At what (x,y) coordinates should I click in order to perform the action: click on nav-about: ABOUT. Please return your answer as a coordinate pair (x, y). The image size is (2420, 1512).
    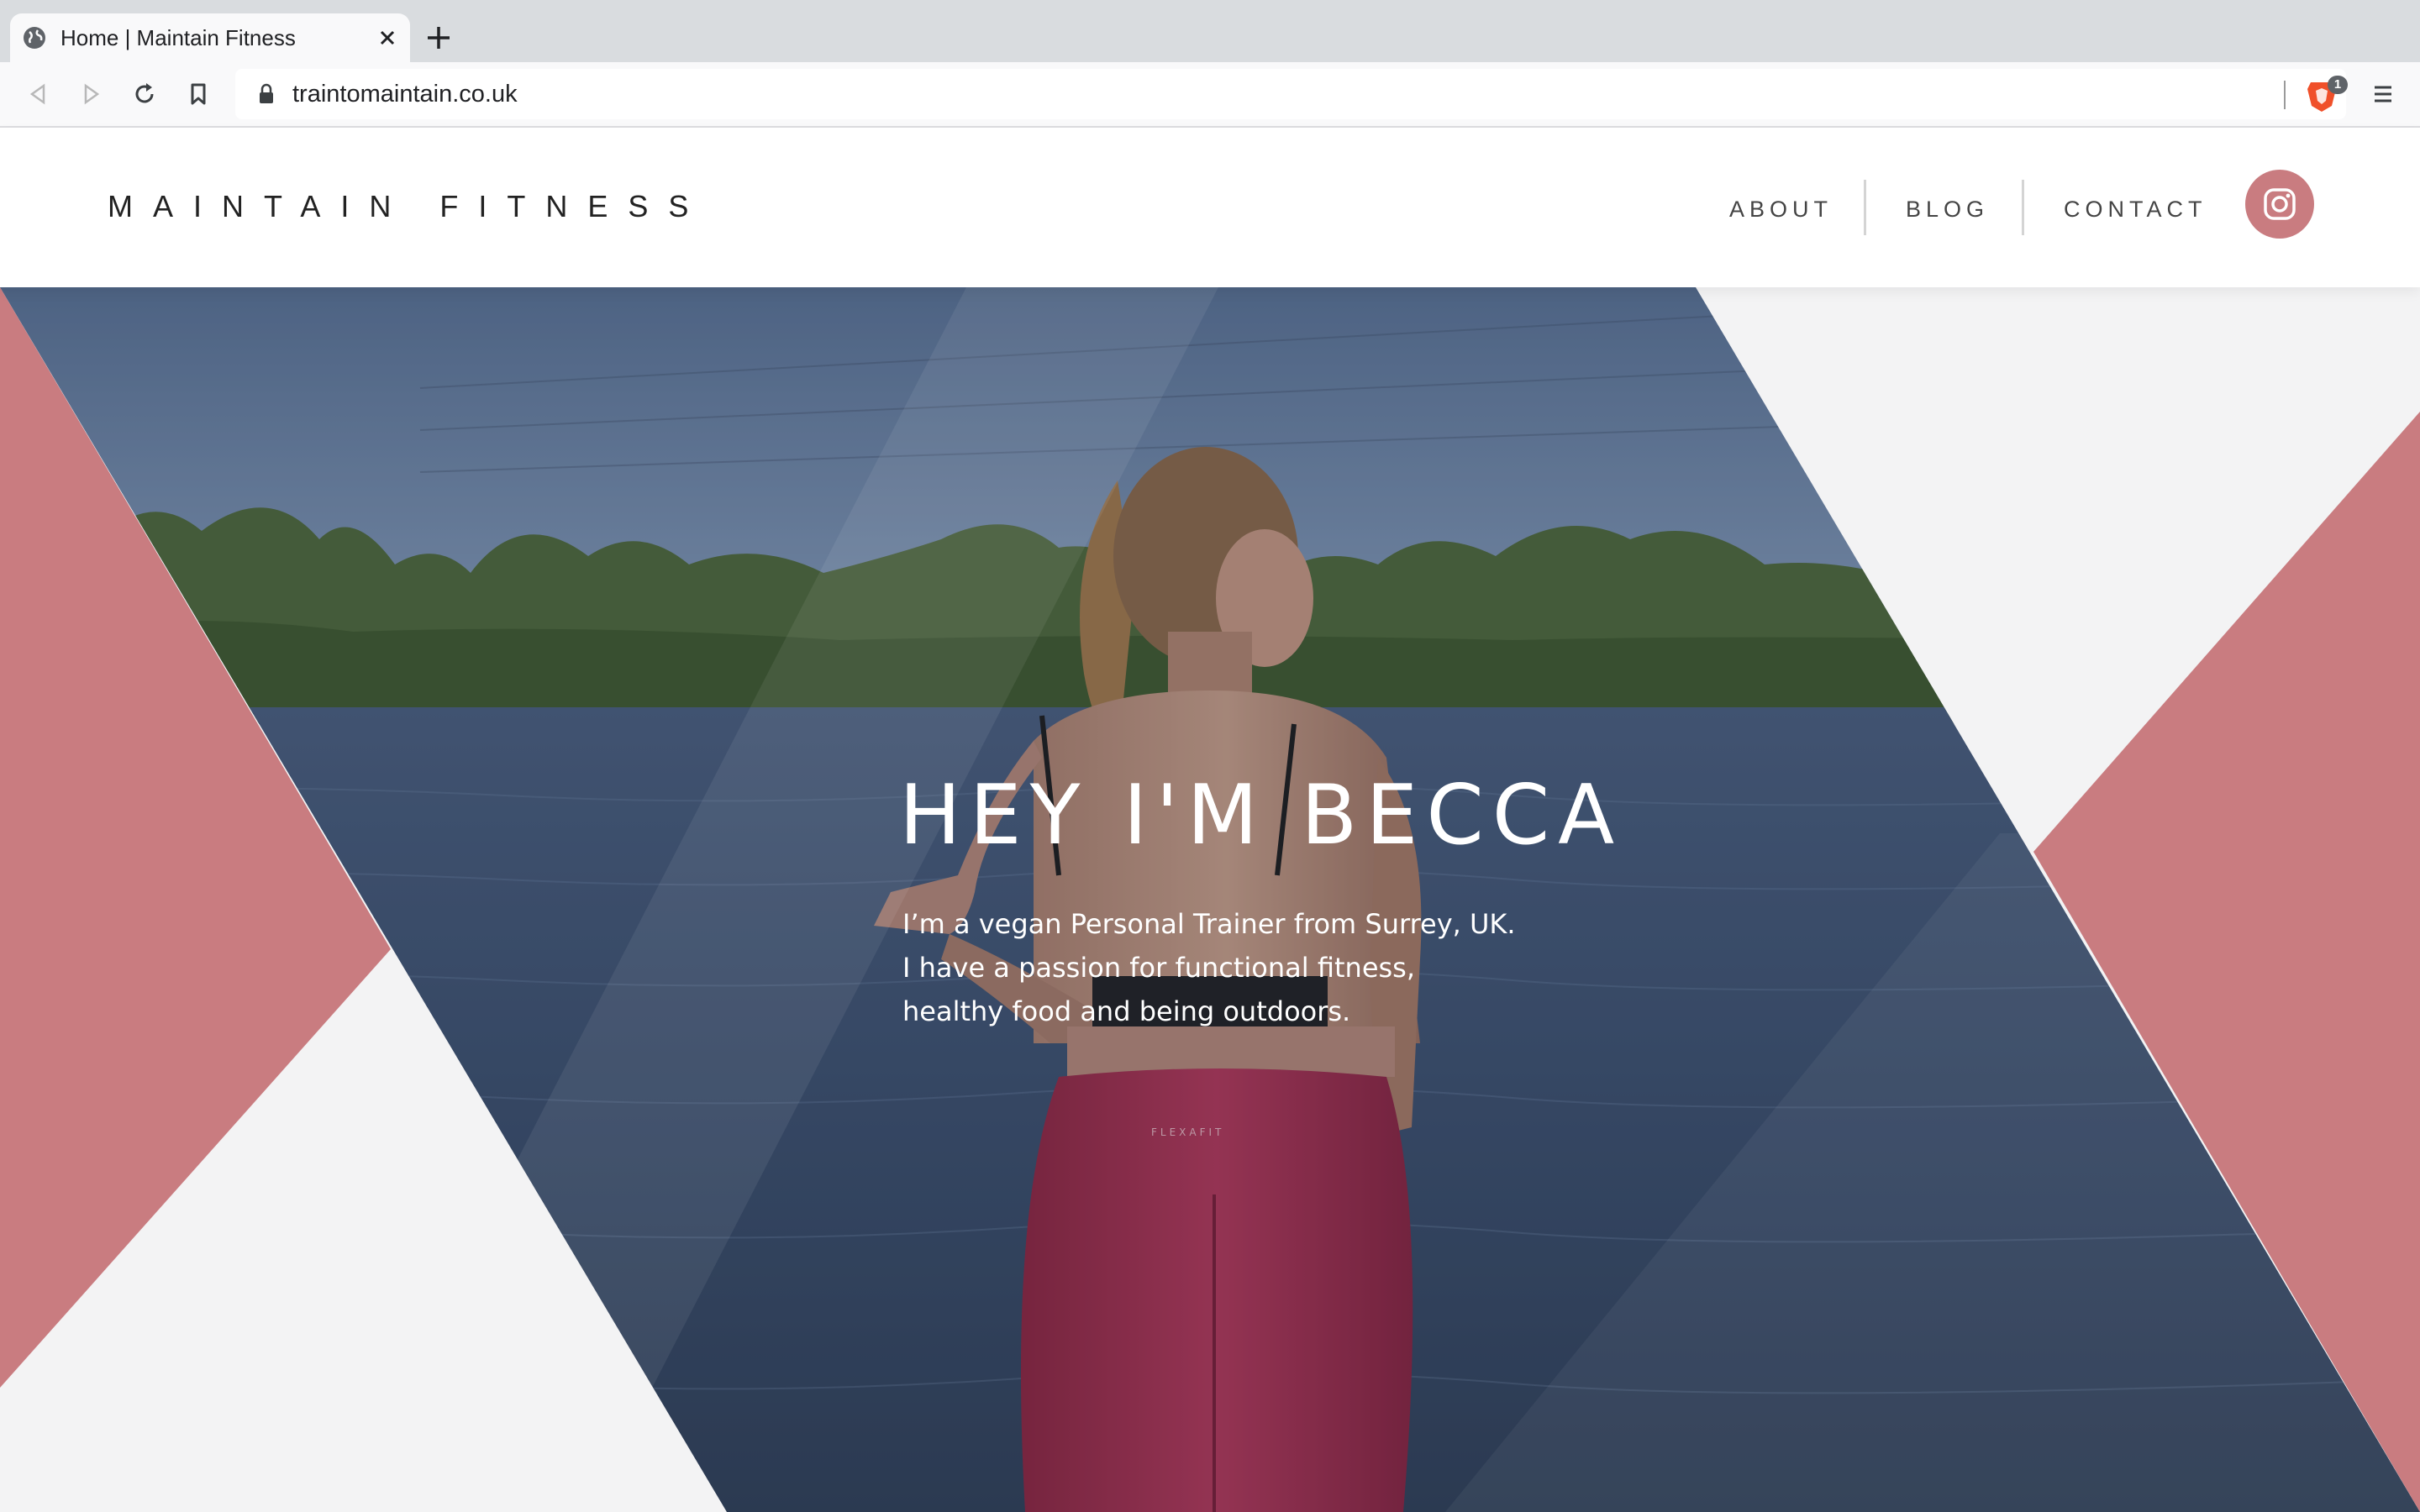
    Looking at the image, I should click on (1781, 209).